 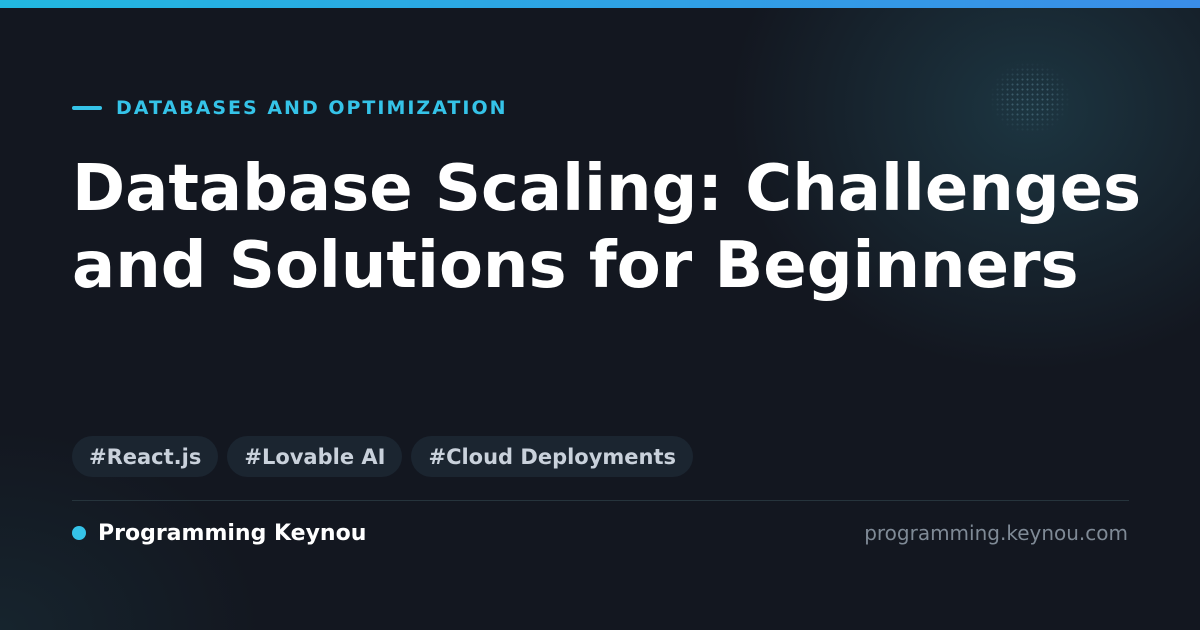 What do you see at coordinates (315, 456) in the screenshot?
I see `tag-pill: #Lovable AI` at bounding box center [315, 456].